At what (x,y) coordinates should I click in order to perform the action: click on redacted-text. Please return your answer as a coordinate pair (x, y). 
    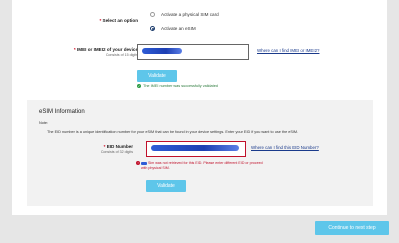
    Looking at the image, I should click on (144, 163).